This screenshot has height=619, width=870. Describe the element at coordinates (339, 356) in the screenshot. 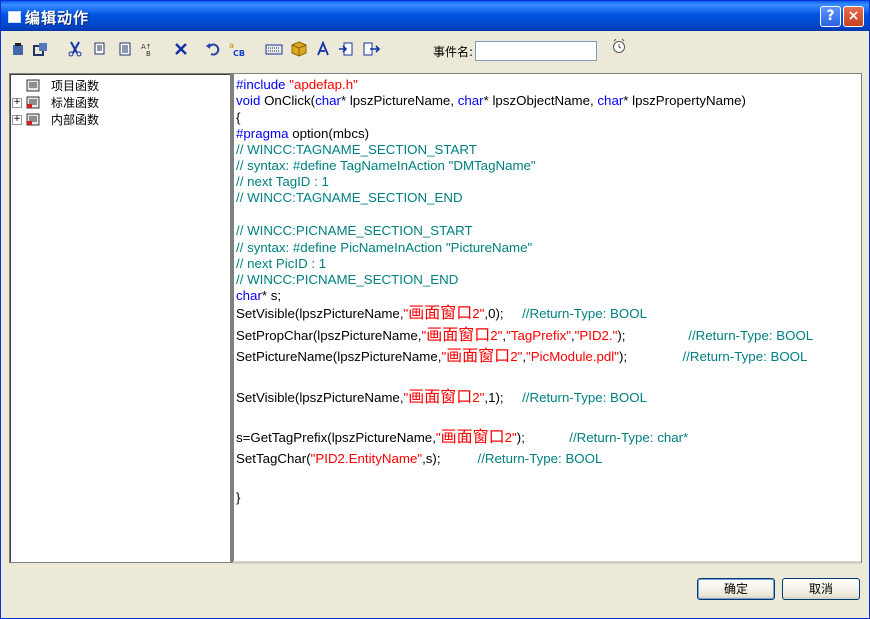

I see `code-token: SetPictureName(lpszPictureName,` at that location.